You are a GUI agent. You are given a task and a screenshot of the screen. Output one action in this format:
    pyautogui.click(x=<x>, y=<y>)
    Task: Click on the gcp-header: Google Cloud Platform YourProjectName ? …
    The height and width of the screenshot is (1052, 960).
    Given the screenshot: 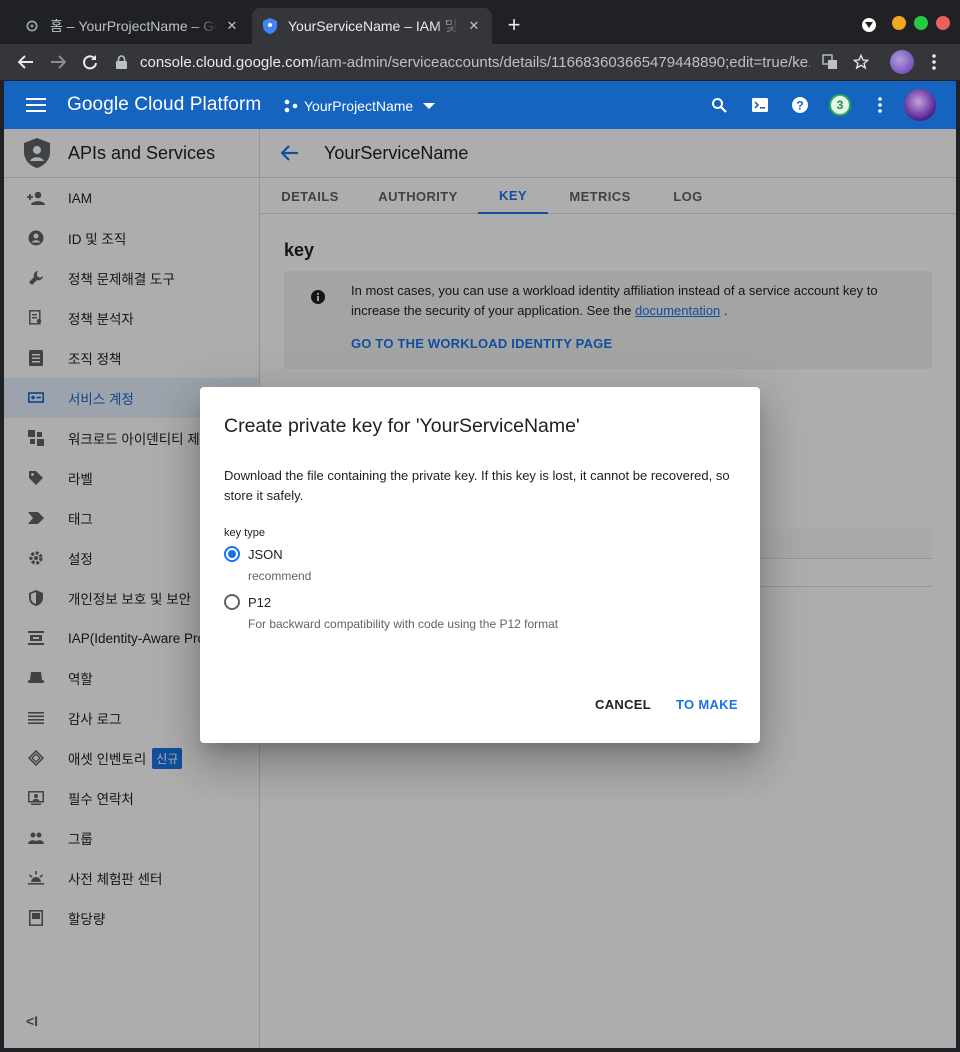 What is the action you would take?
    pyautogui.click(x=480, y=105)
    